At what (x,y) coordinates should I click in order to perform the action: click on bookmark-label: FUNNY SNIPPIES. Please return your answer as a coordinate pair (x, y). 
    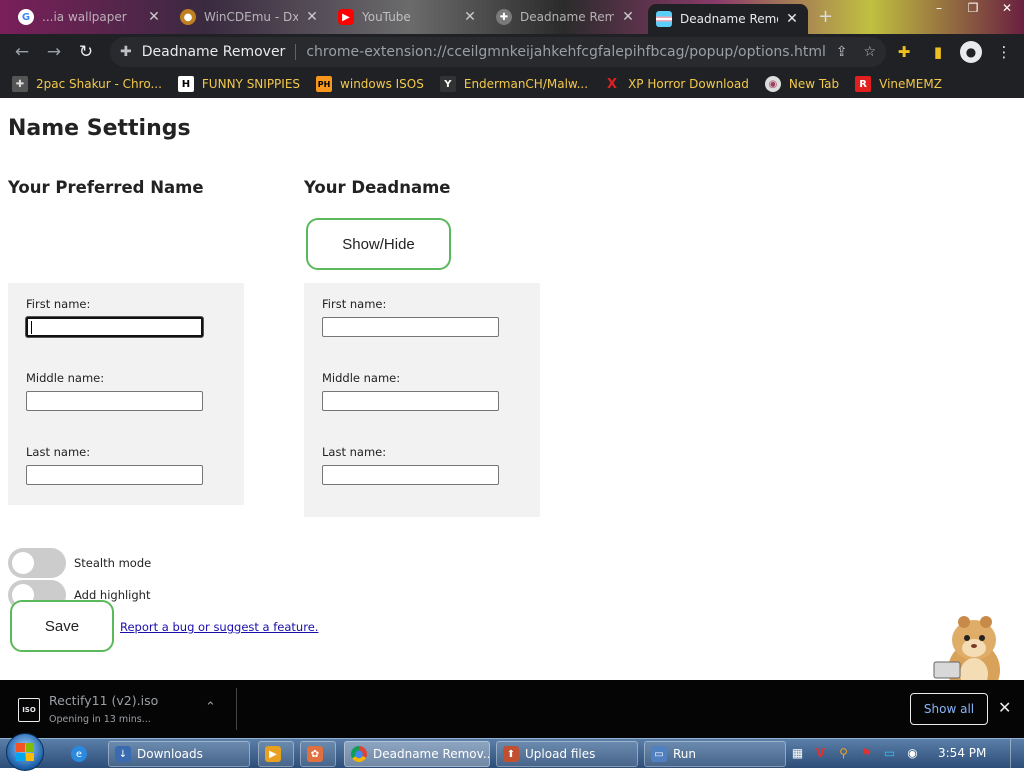
    Looking at the image, I should click on (251, 84).